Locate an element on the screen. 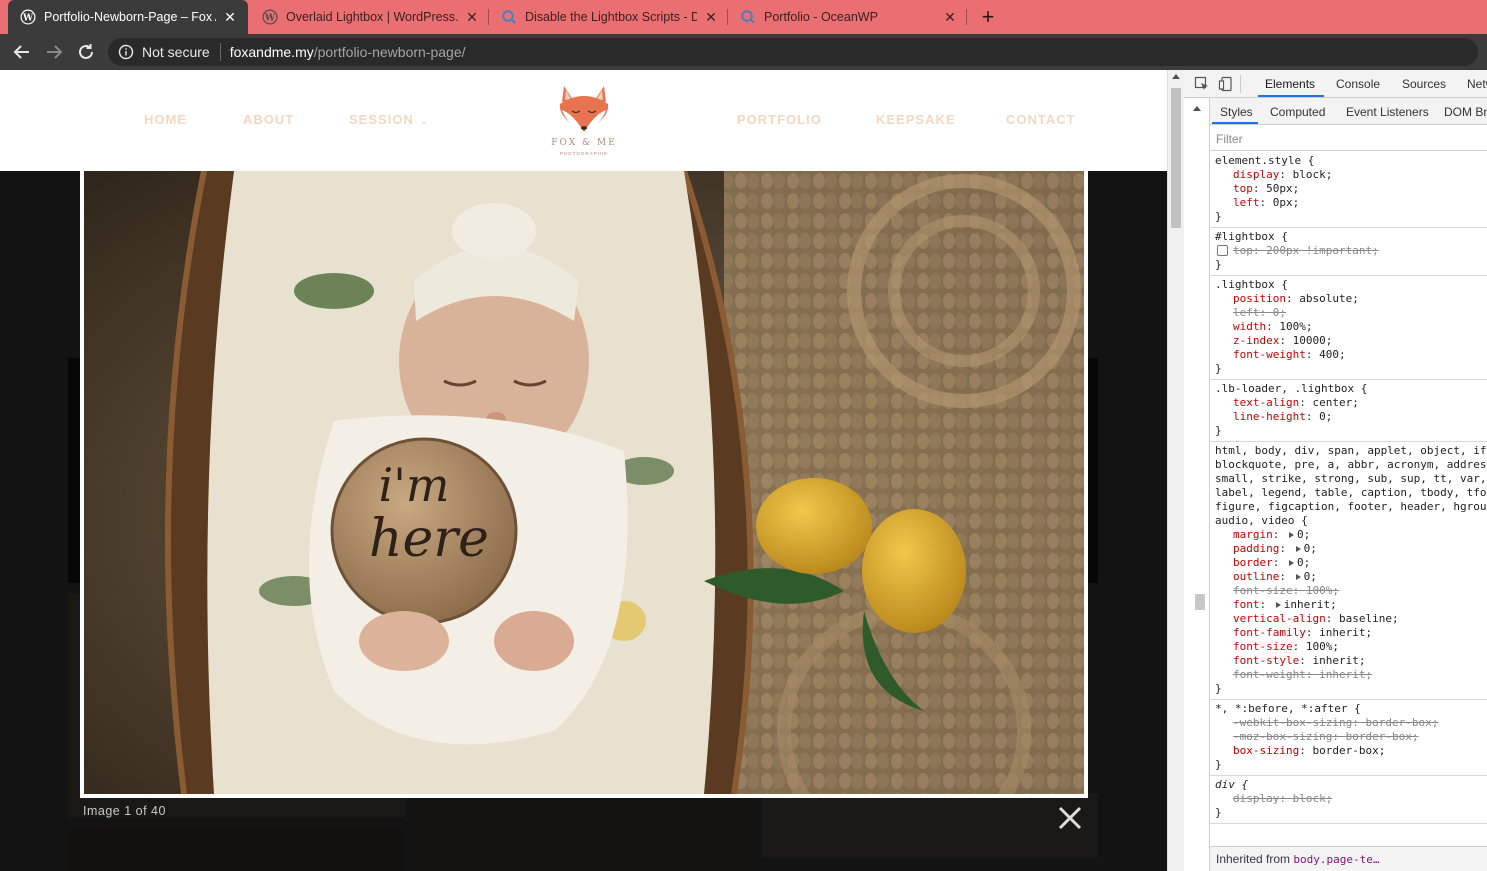  css-declaration: left: 0px; is located at coordinates (1351, 203).